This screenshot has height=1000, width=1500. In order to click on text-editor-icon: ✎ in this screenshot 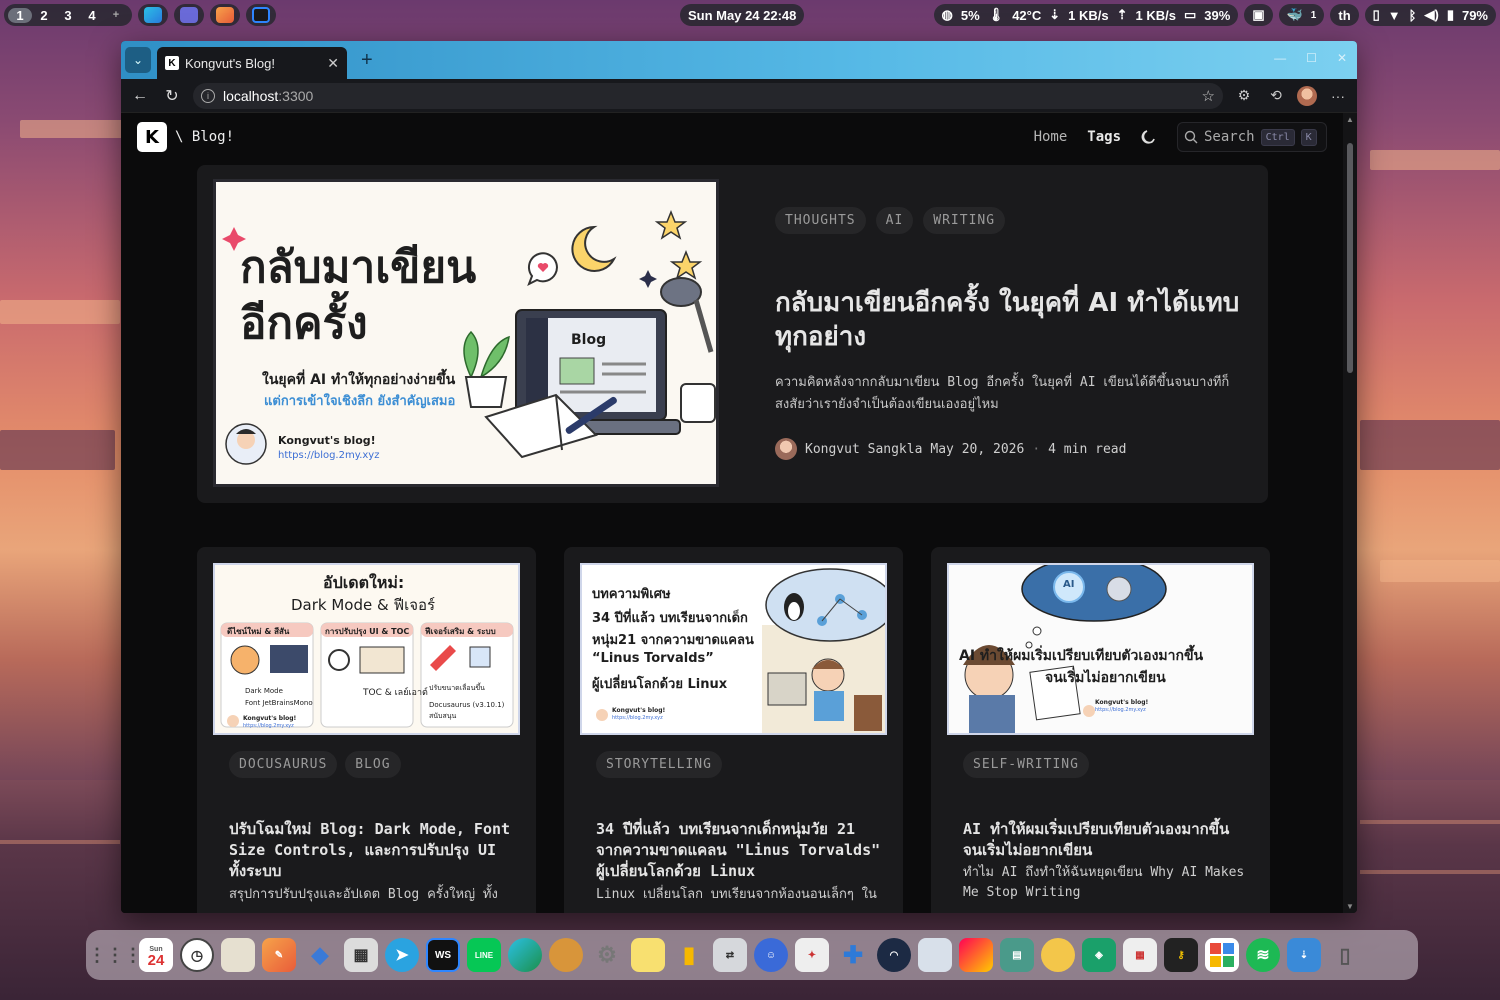, I will do `click(279, 955)`.